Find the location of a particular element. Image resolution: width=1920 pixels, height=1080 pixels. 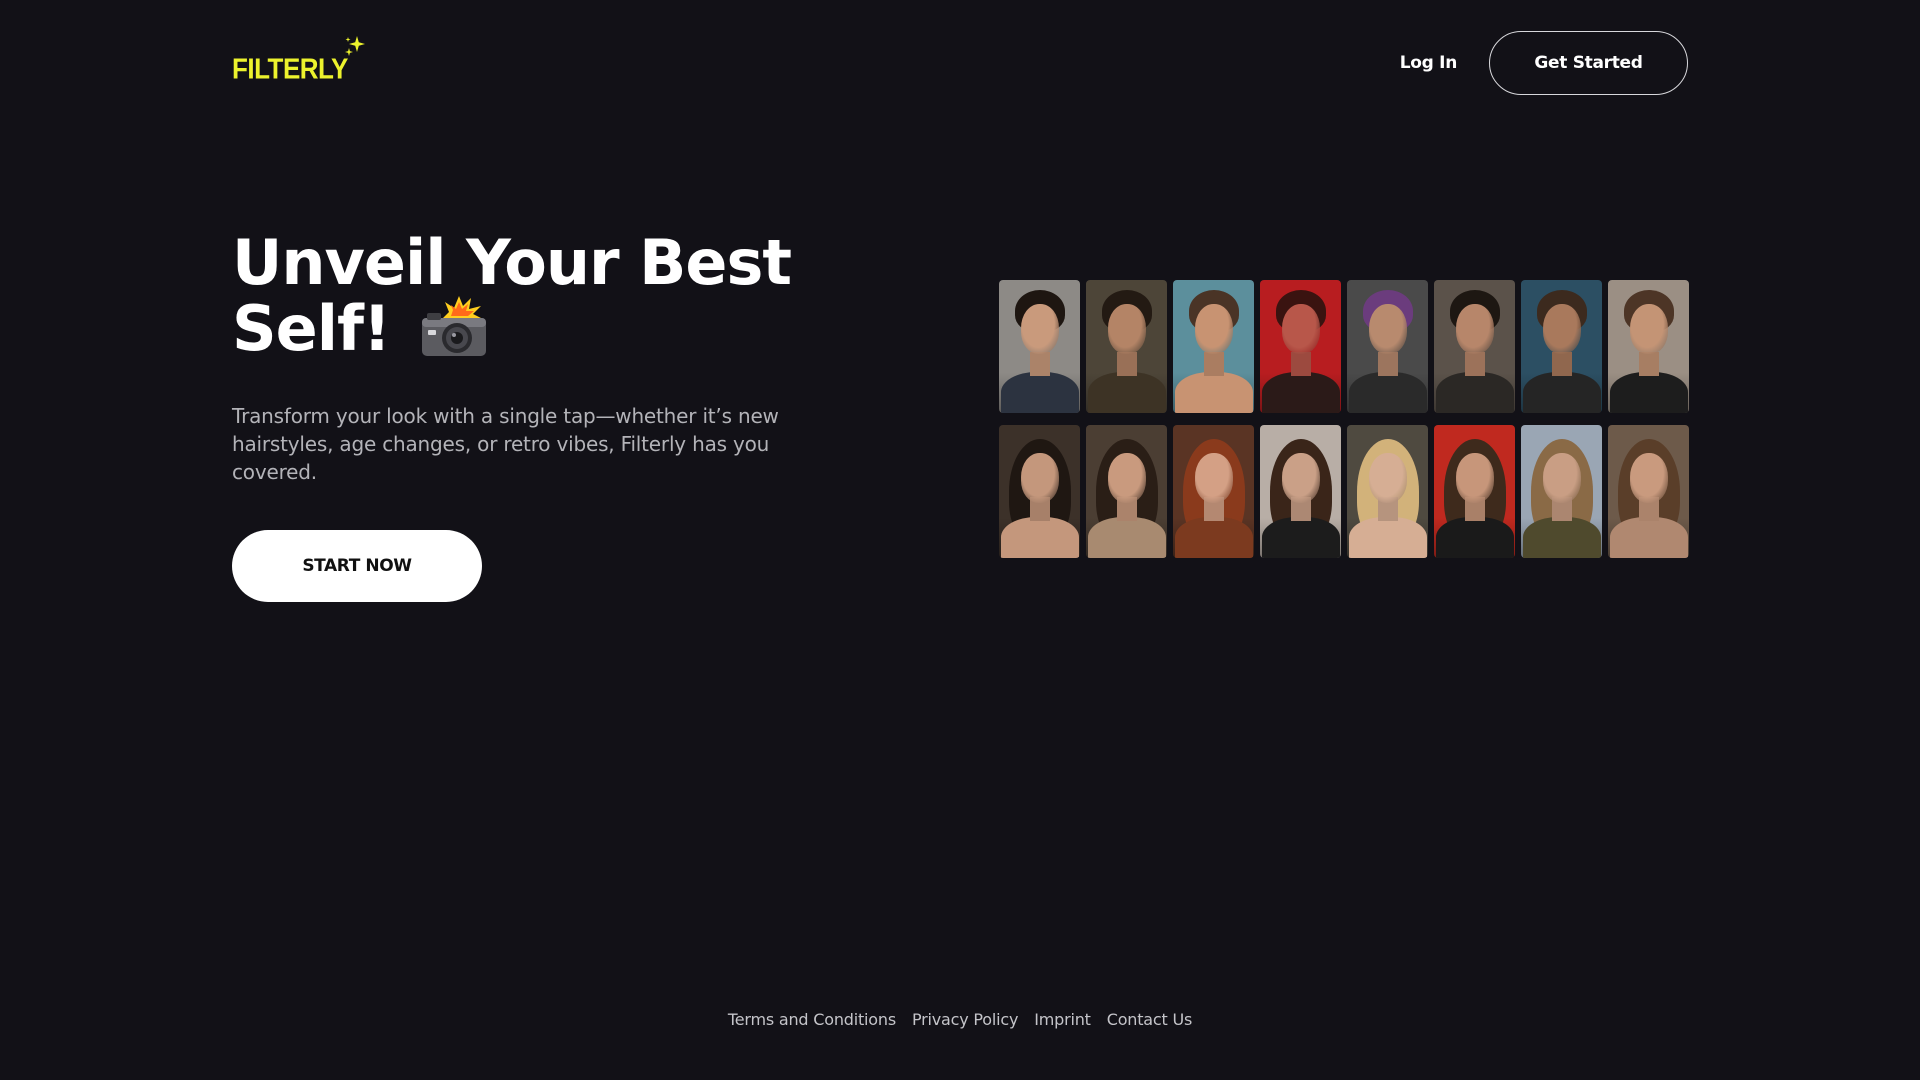

hero-title: Unveil Your Best Self! is located at coordinates (532, 296).